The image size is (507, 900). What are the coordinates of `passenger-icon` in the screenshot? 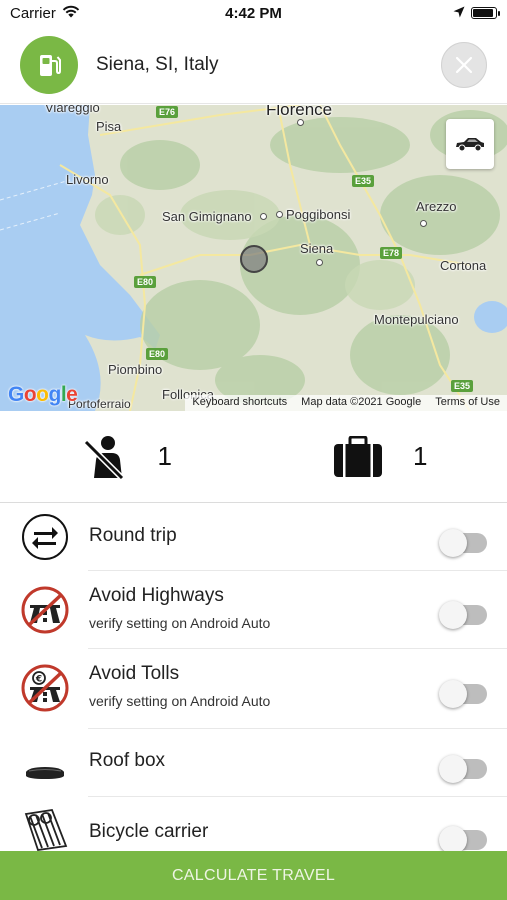 It's located at (103, 457).